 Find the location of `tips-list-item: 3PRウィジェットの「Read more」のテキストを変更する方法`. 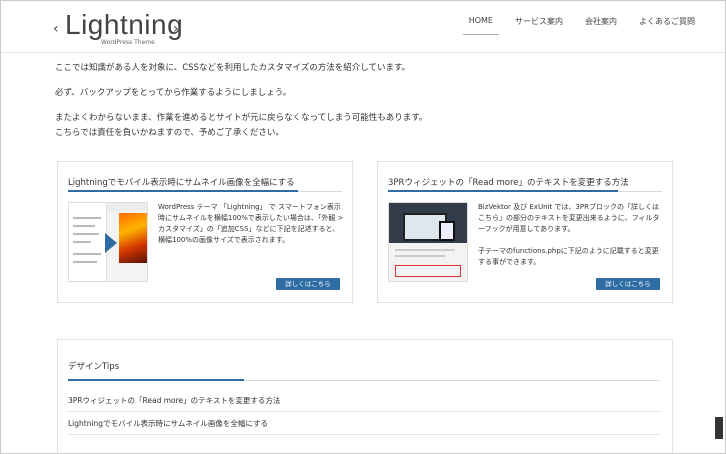

tips-list-item: 3PRウィジェットの「Read more」のテキストを変更する方法 is located at coordinates (364, 401).